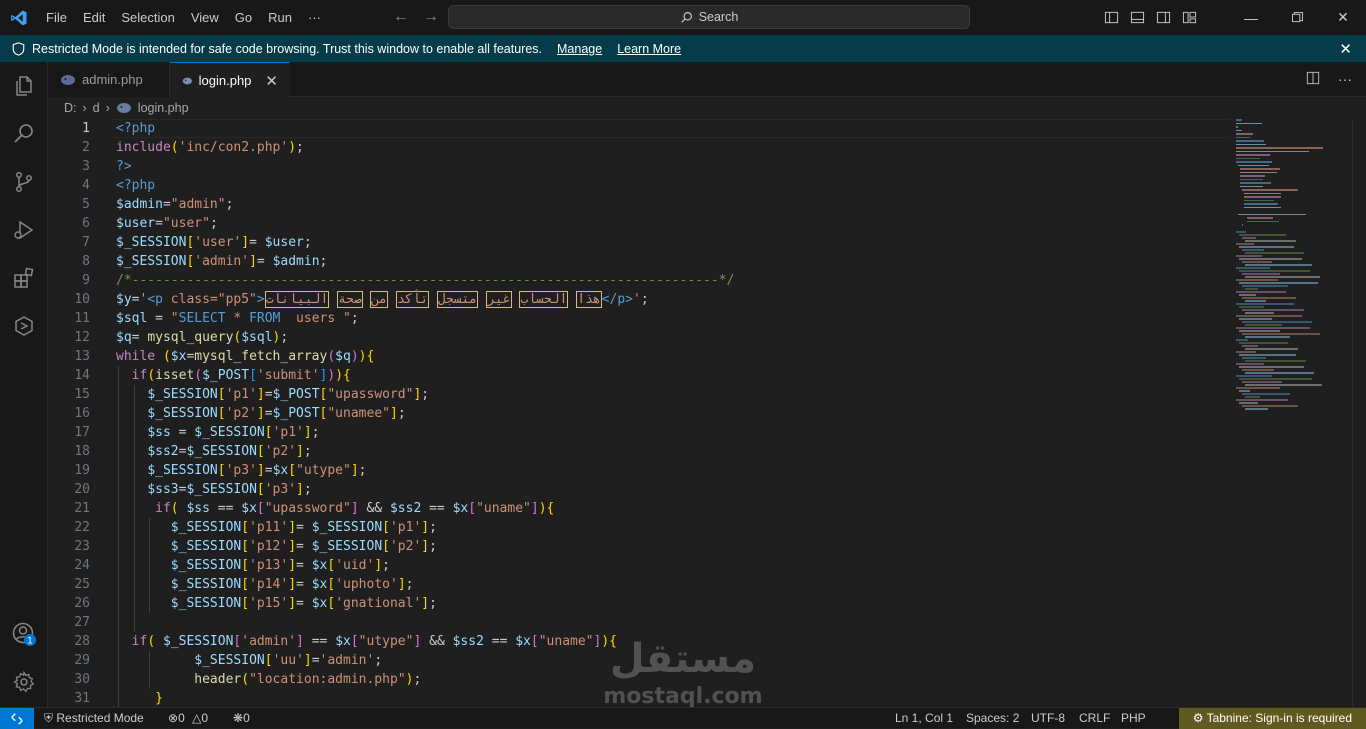 This screenshot has height=729, width=1366. Describe the element at coordinates (56, 17) in the screenshot. I see `menu-file: File` at that location.